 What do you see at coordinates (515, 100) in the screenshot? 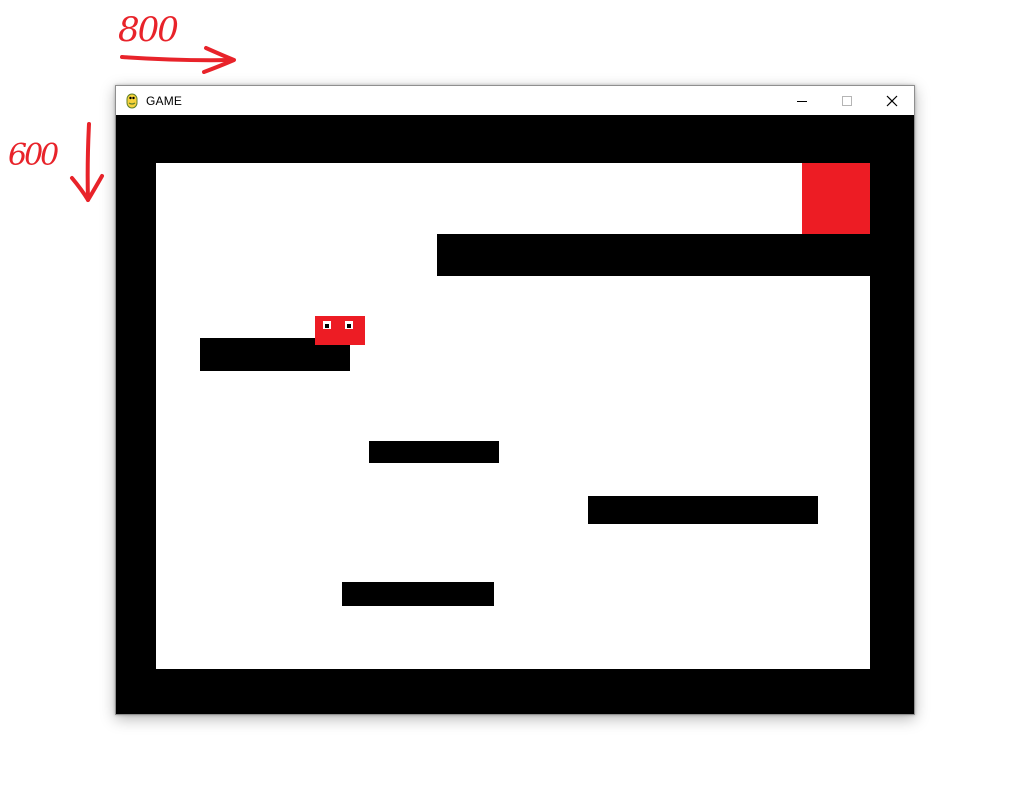
I see `title-bar: GAME` at bounding box center [515, 100].